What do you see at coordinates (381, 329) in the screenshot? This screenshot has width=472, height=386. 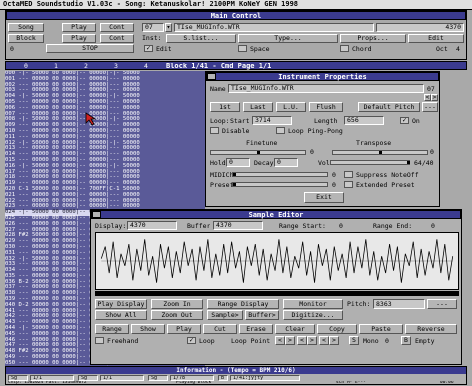 I see `paste-button: Paste` at bounding box center [381, 329].